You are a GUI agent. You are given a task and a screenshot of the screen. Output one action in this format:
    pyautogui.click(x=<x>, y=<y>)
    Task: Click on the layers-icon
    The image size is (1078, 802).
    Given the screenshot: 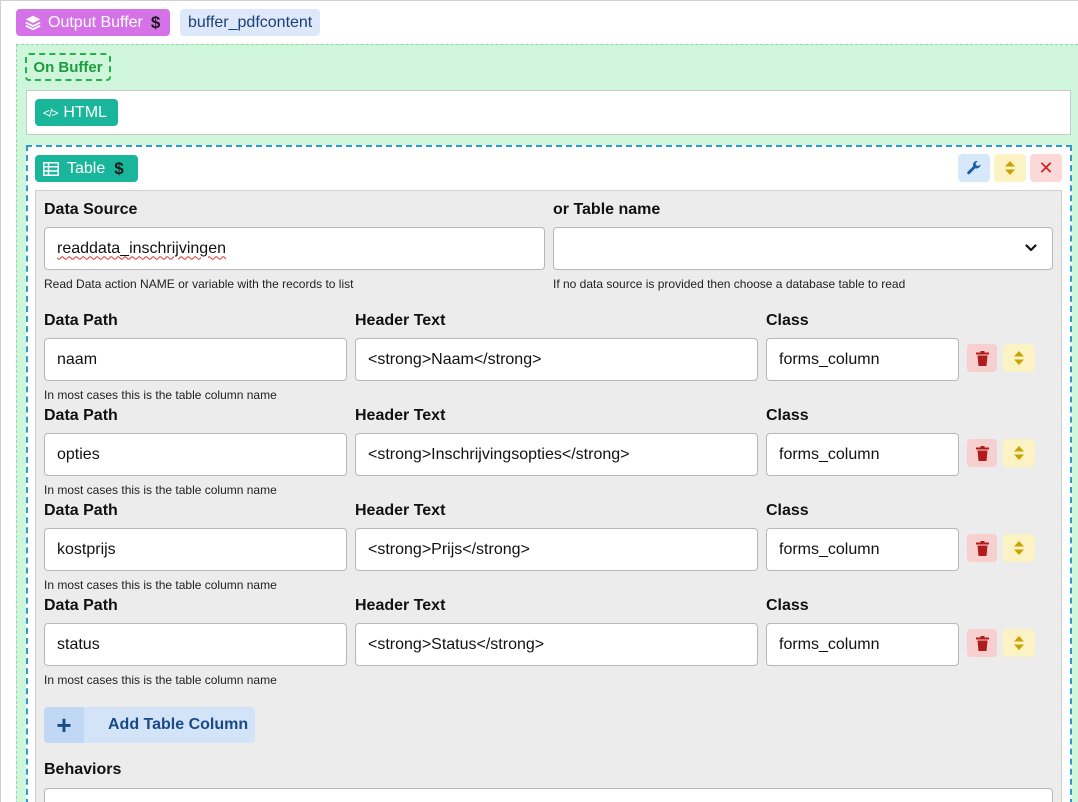 What is the action you would take?
    pyautogui.click(x=33, y=22)
    